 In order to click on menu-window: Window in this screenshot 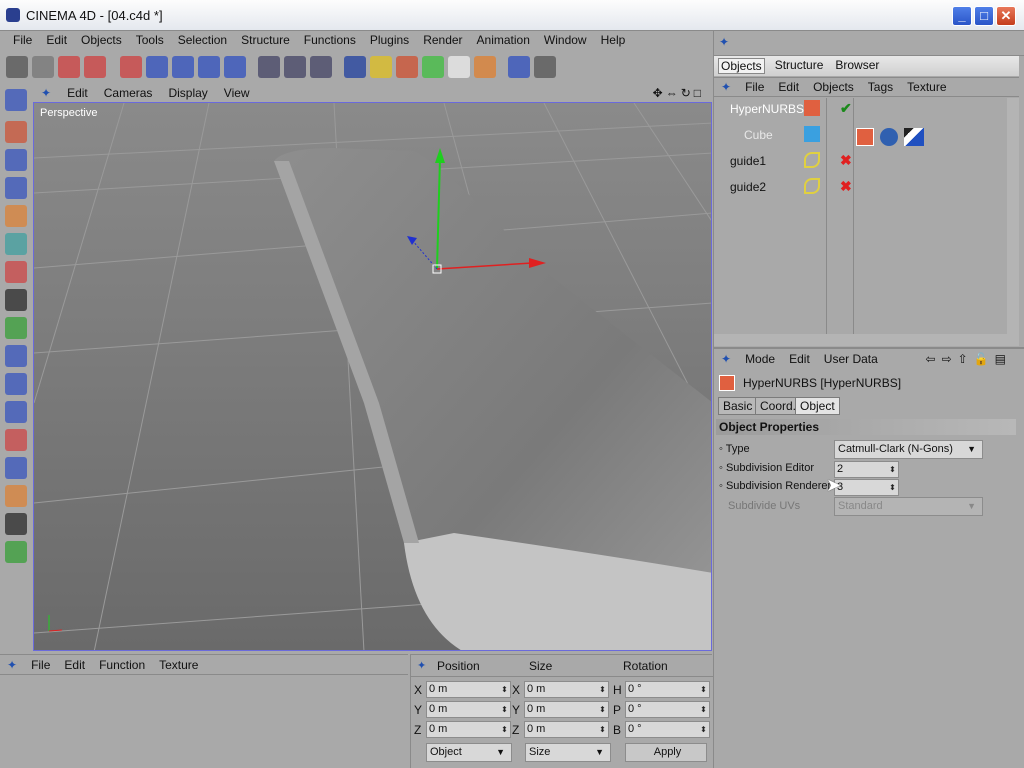, I will do `click(565, 40)`.